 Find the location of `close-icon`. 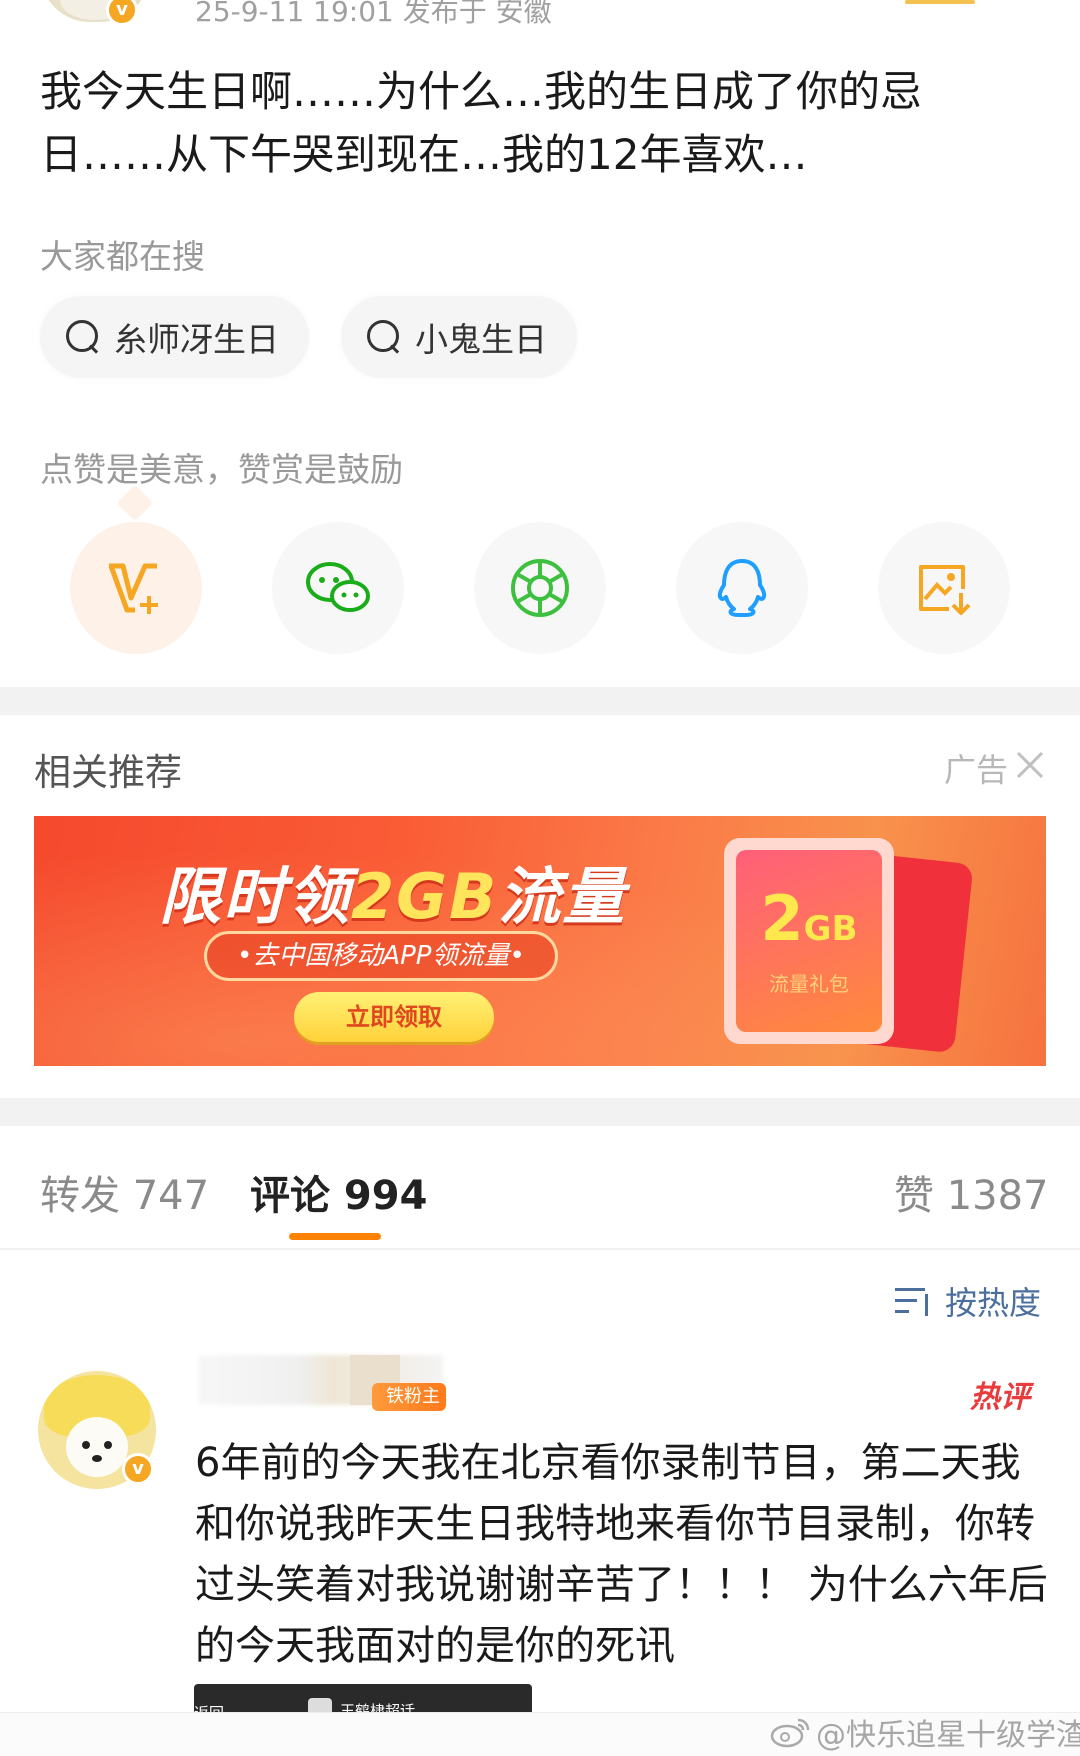

close-icon is located at coordinates (1030, 765).